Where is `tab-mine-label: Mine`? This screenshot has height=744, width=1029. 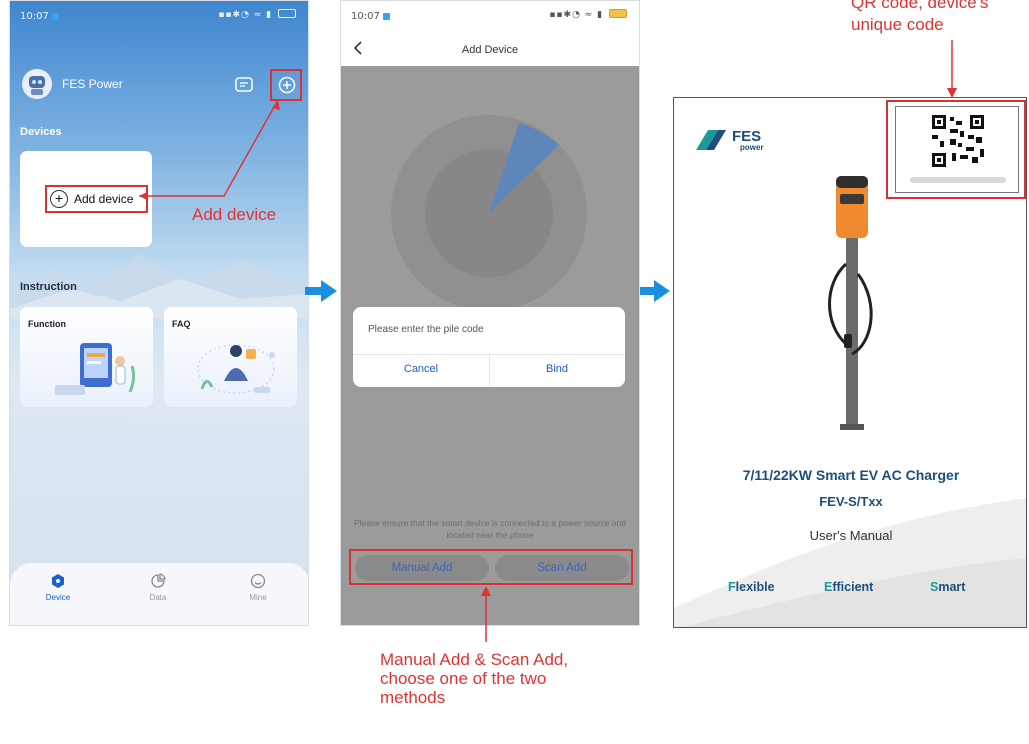
tab-mine-label: Mine is located at coordinates (258, 597).